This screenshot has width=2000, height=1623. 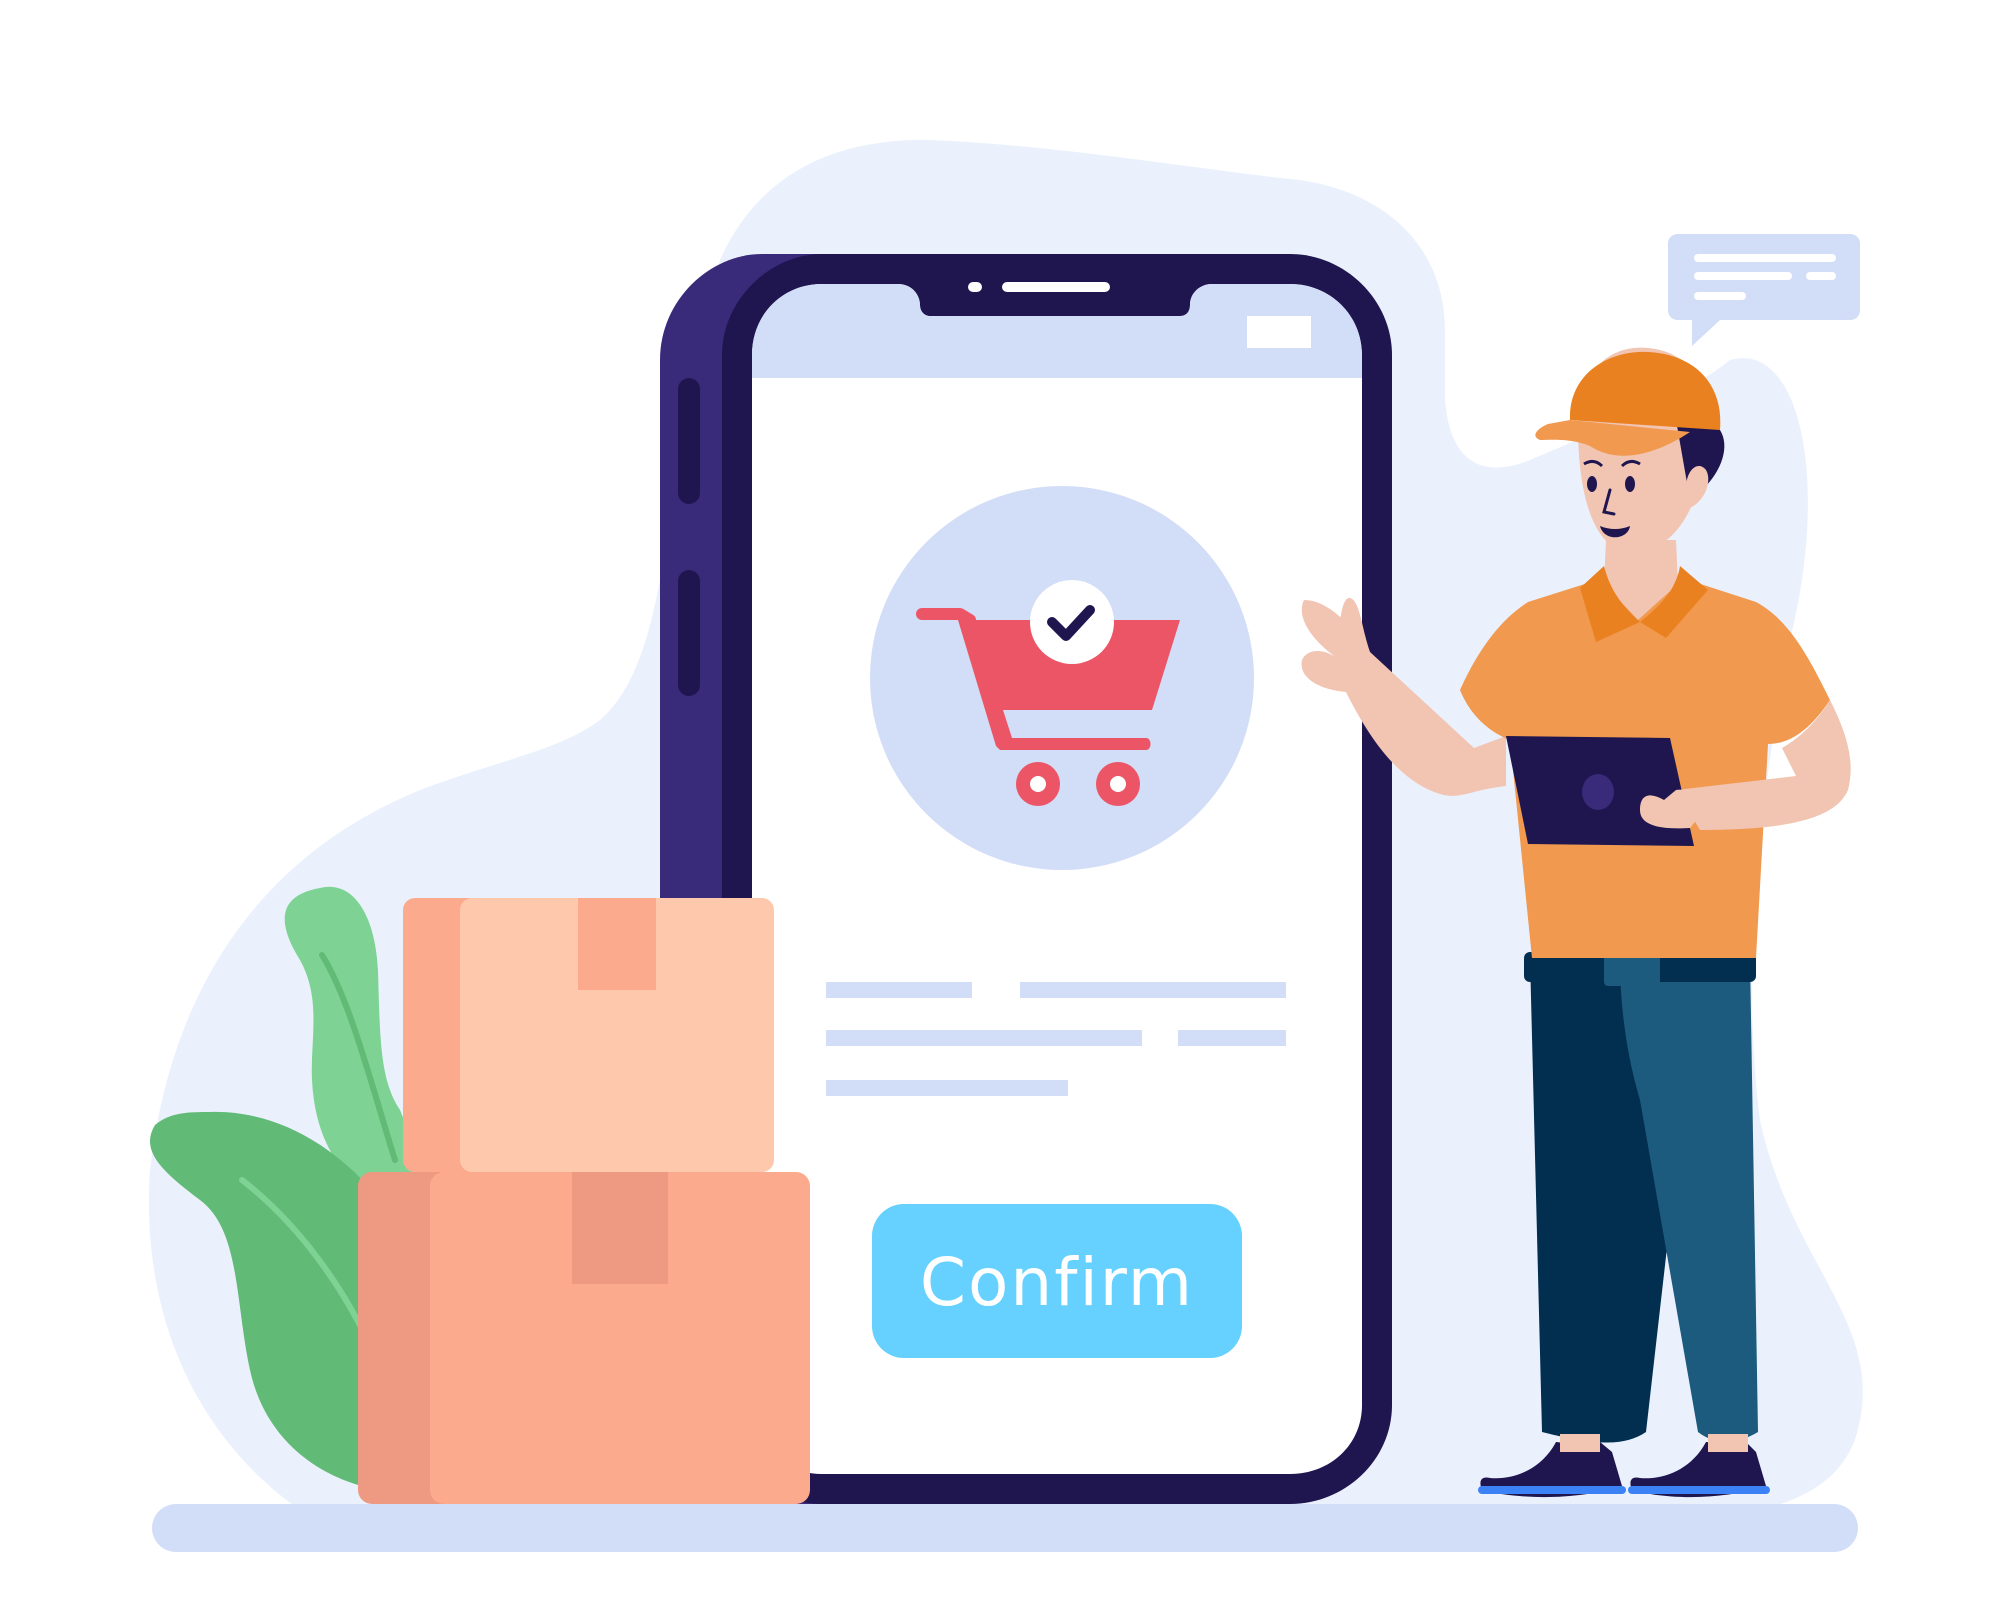 I want to click on front-camera, so click(x=975, y=287).